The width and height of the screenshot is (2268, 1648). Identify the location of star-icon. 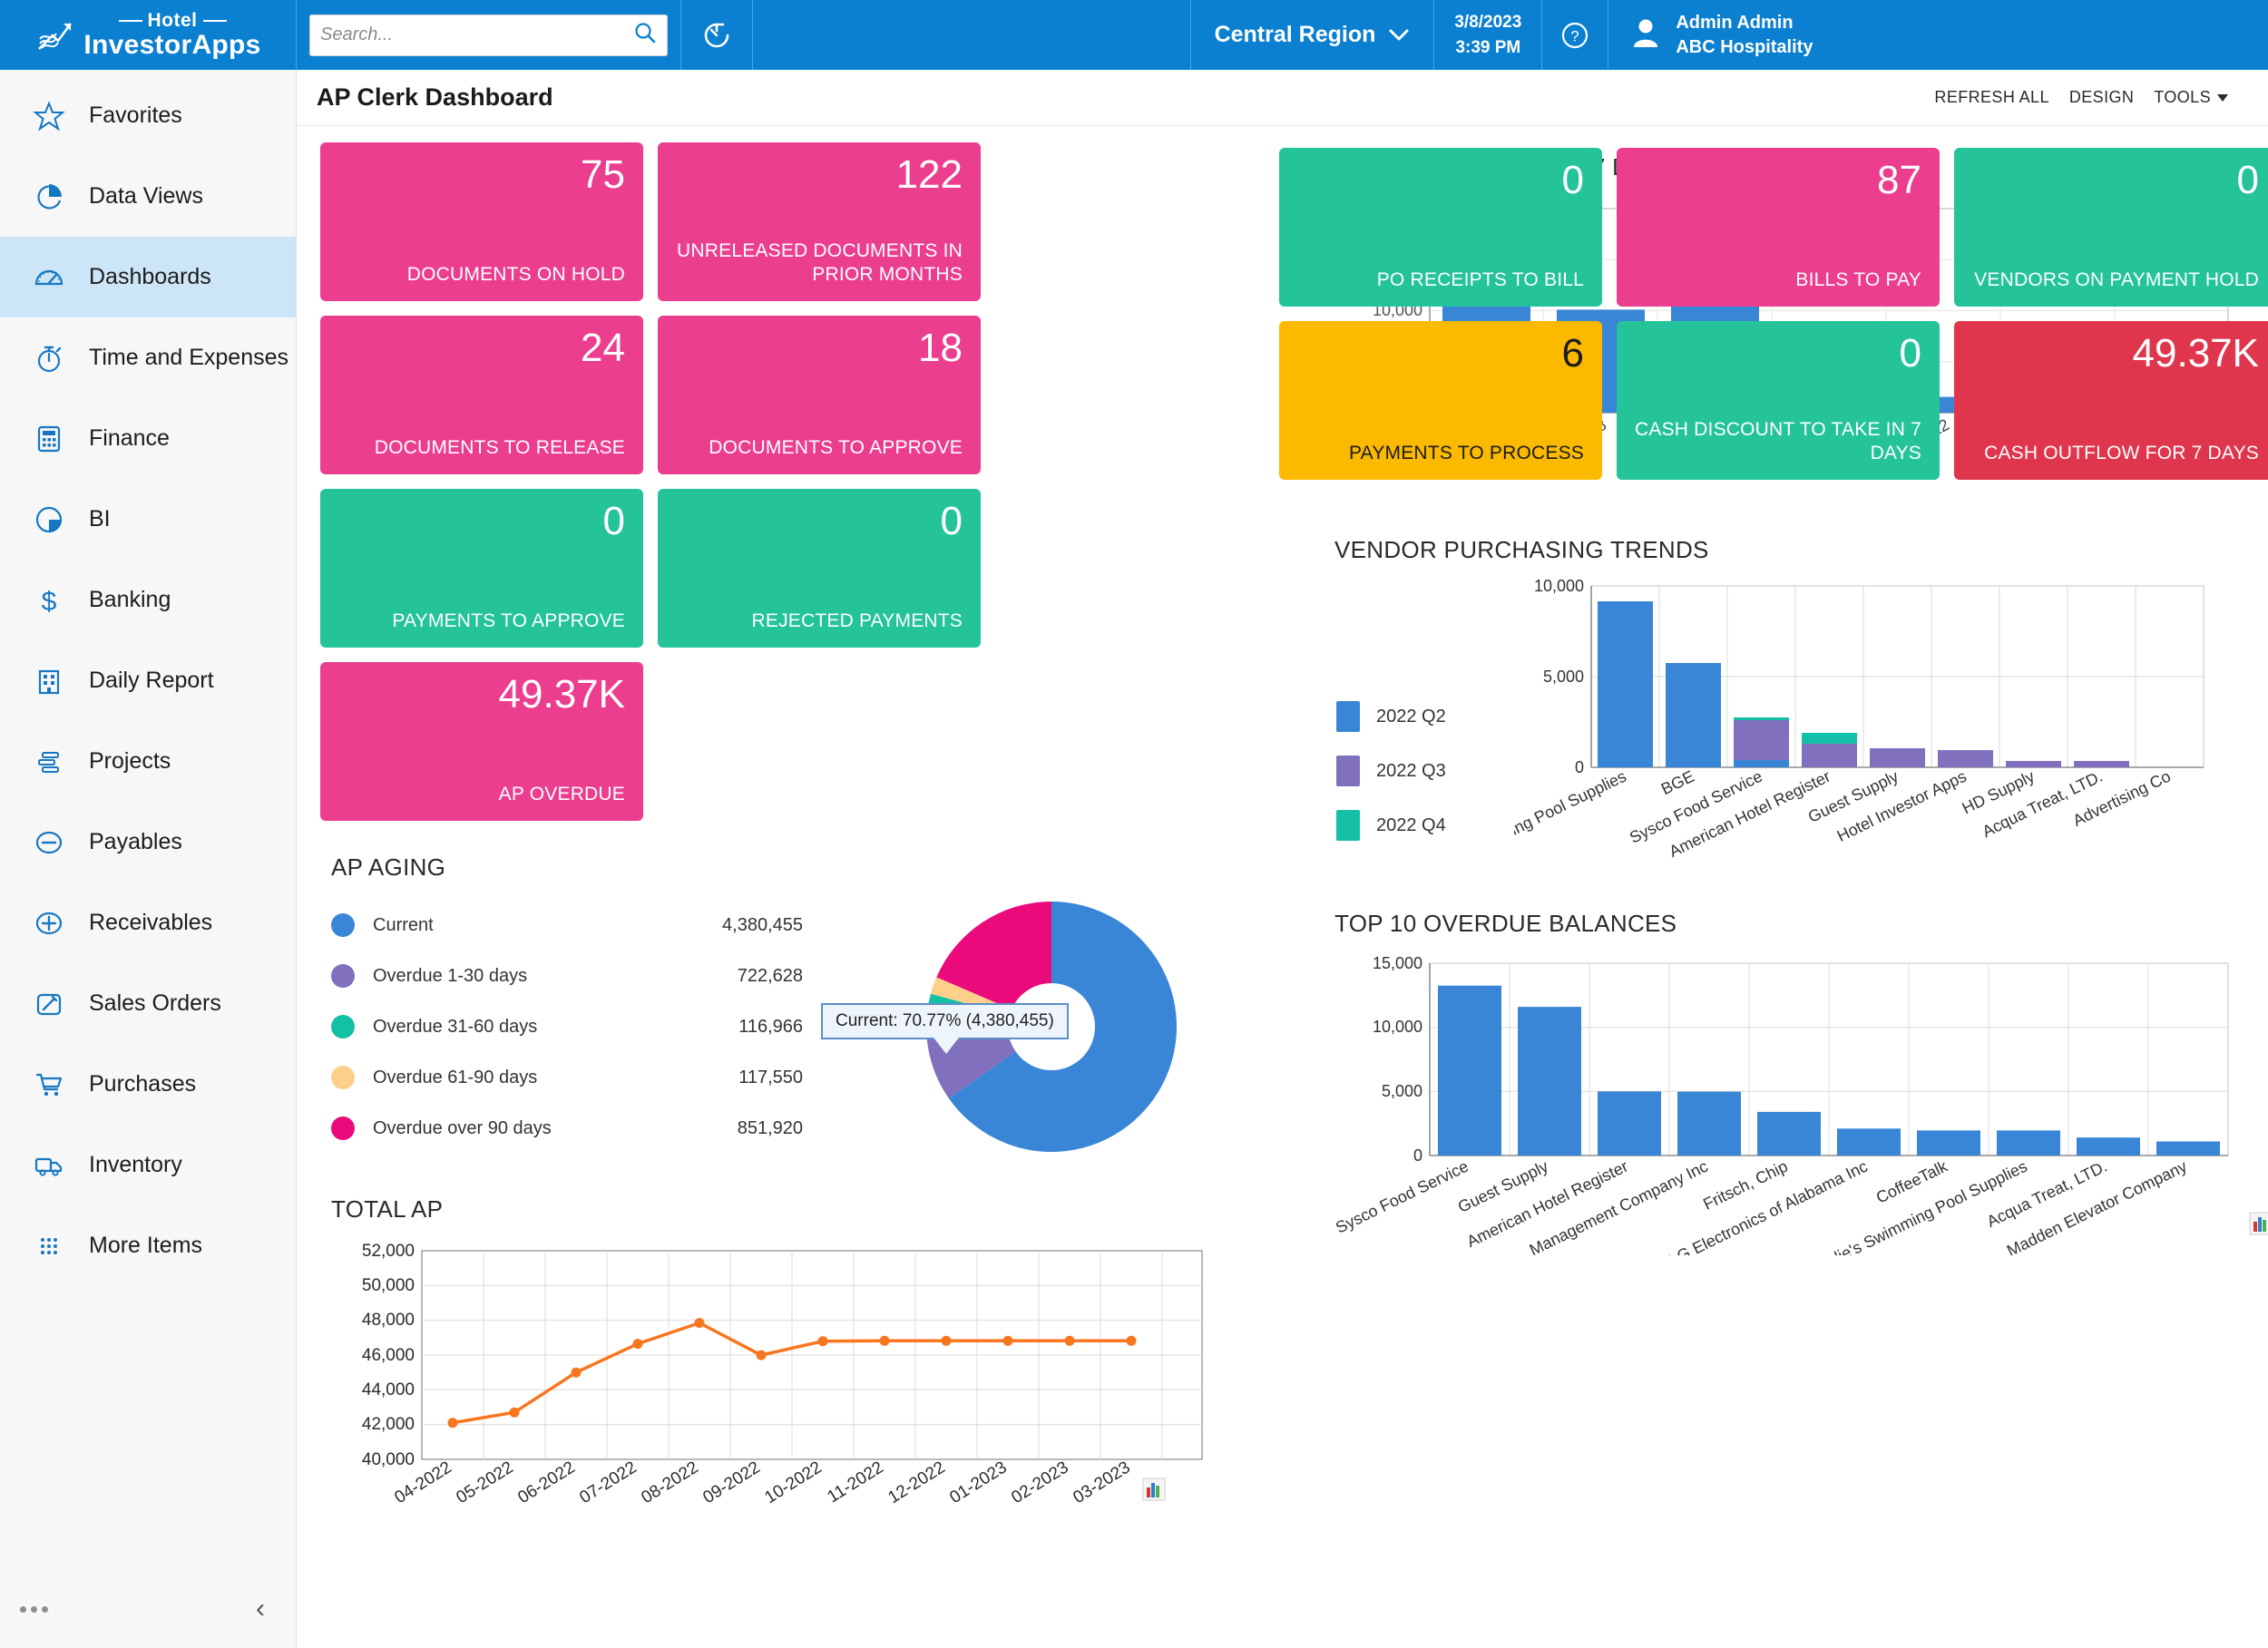
(49, 116).